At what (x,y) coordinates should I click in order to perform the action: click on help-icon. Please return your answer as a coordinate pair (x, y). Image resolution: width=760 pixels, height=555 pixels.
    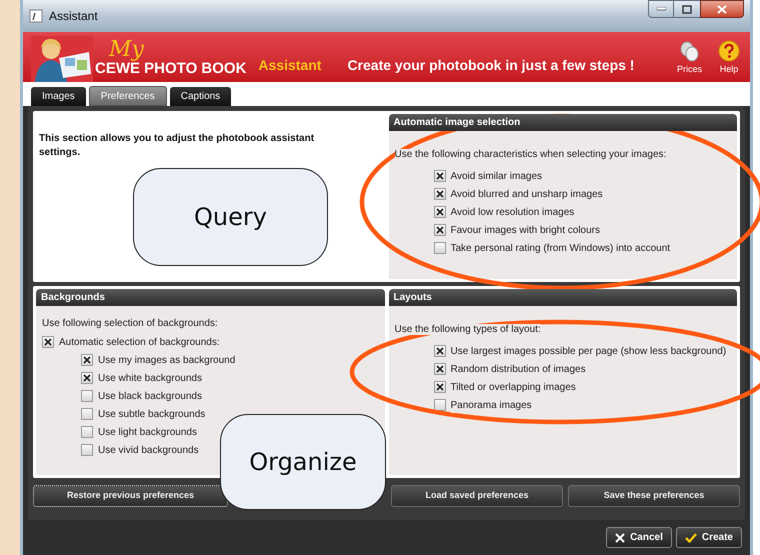
    Looking at the image, I should click on (729, 51).